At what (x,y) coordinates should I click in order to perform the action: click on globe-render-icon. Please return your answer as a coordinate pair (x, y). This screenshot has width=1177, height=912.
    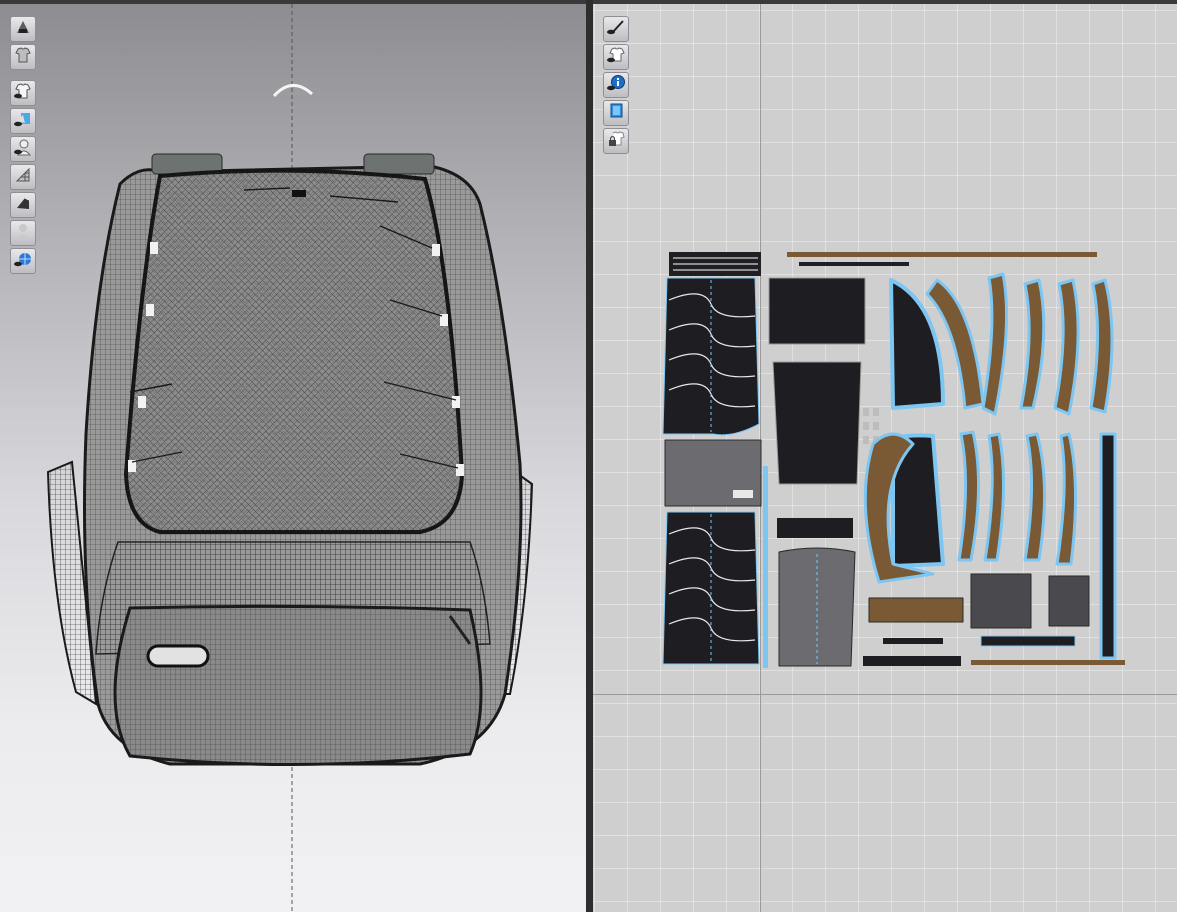
    Looking at the image, I should click on (23, 261).